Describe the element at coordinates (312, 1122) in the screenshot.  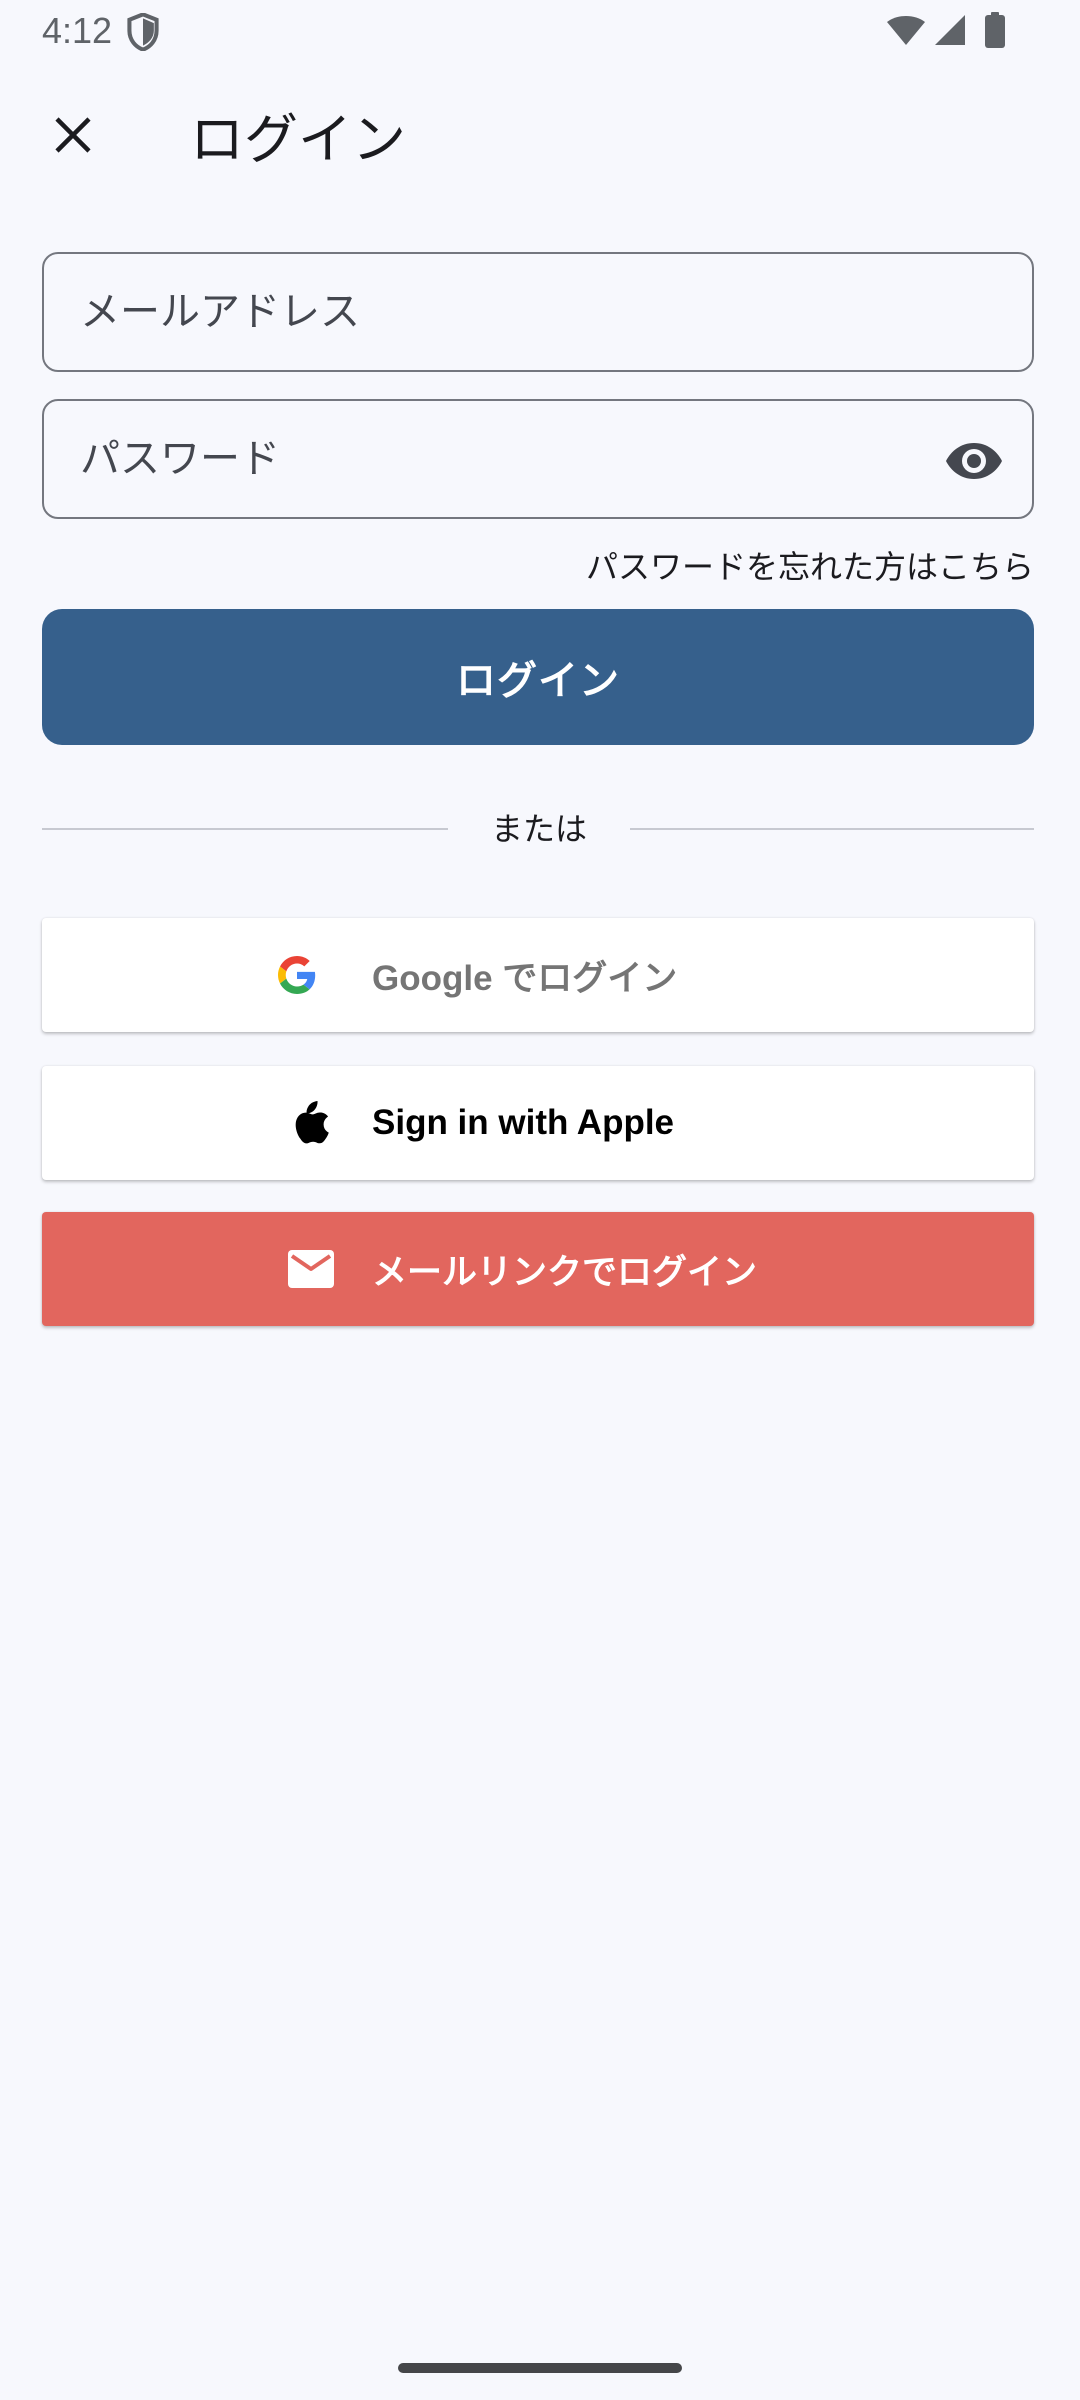
I see `apple-icon` at that location.